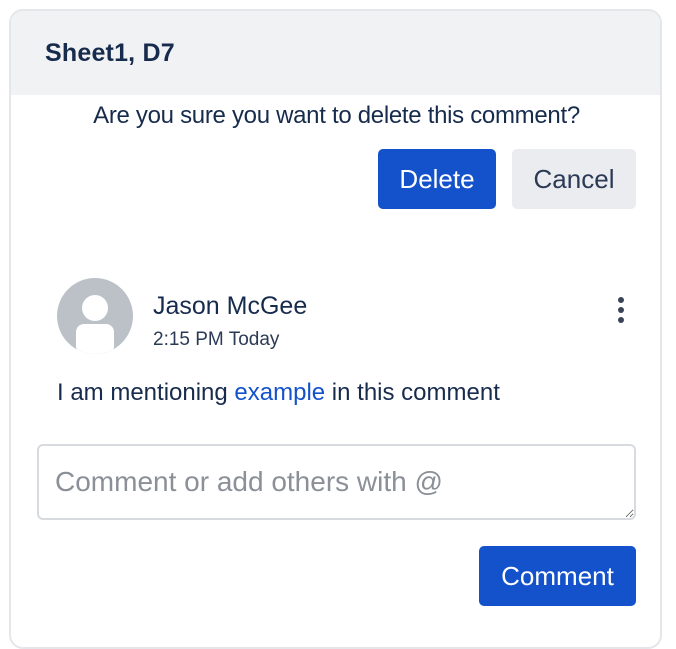  Describe the element at coordinates (574, 179) in the screenshot. I see `cancel-button: Cancel` at that location.